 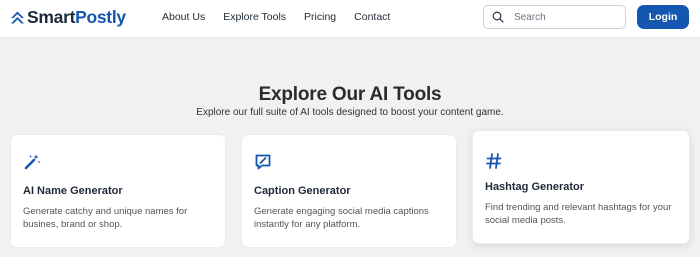 What do you see at coordinates (17, 17) in the screenshot?
I see `logo-chevron-icon` at bounding box center [17, 17].